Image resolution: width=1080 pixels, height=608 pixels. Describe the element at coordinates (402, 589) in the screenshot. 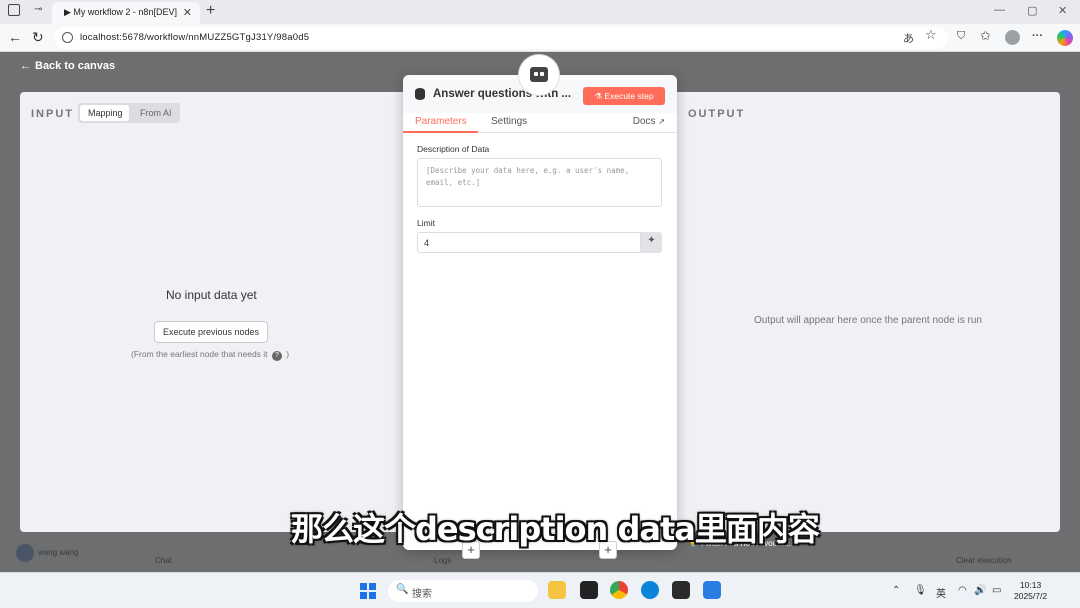

I see `search-icon: 🔍` at that location.